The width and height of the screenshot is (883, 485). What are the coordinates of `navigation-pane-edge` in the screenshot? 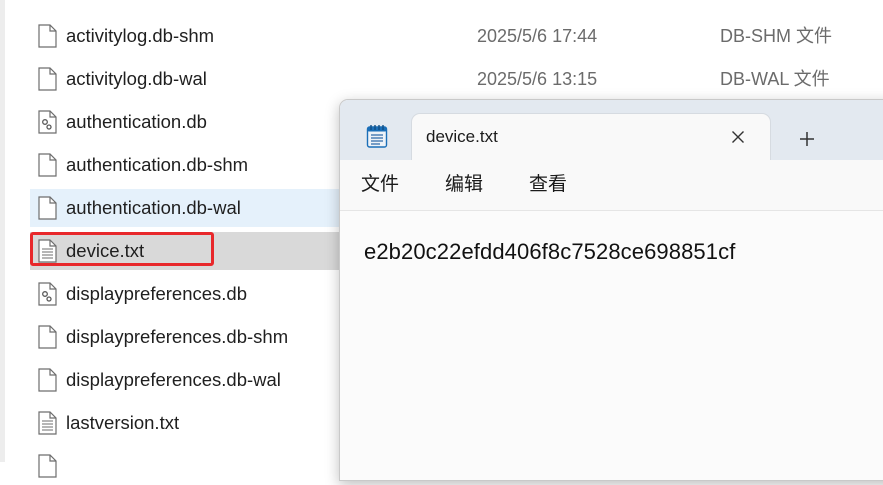 It's located at (2, 231).